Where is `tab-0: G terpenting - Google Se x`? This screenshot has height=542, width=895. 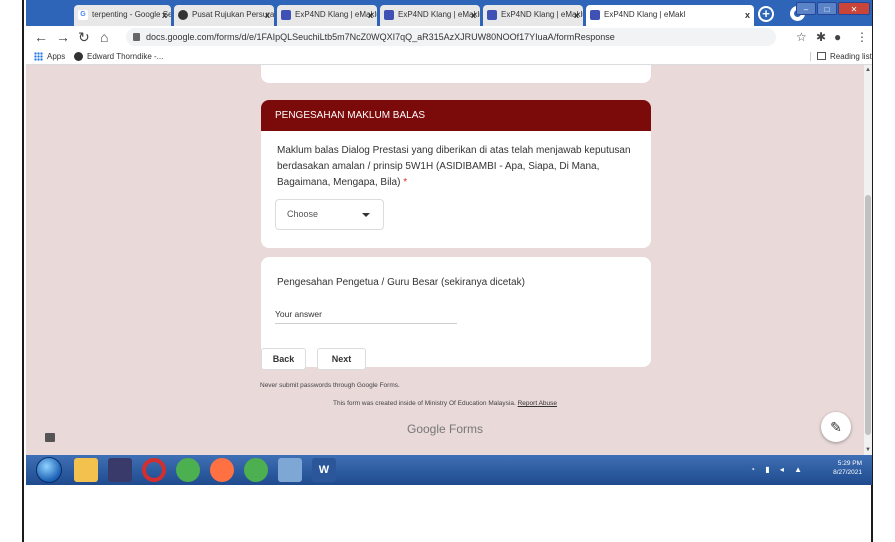
tab-0: G terpenting - Google Se x is located at coordinates (122, 15).